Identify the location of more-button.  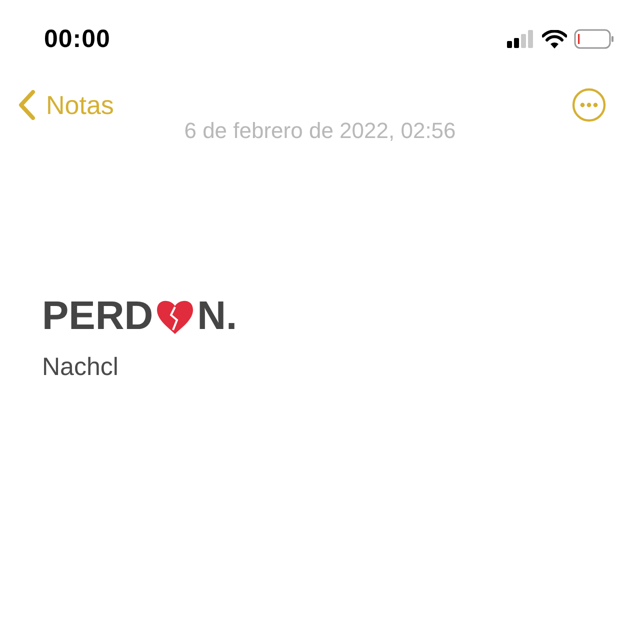
(589, 105).